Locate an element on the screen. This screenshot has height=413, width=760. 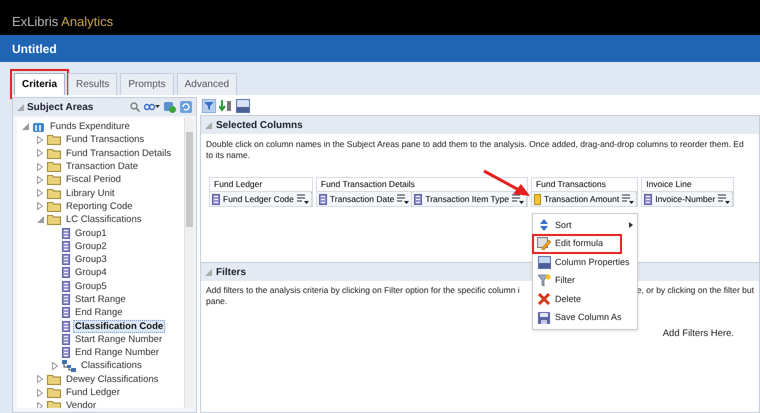
tree-item: Library Unit is located at coordinates (90, 193).